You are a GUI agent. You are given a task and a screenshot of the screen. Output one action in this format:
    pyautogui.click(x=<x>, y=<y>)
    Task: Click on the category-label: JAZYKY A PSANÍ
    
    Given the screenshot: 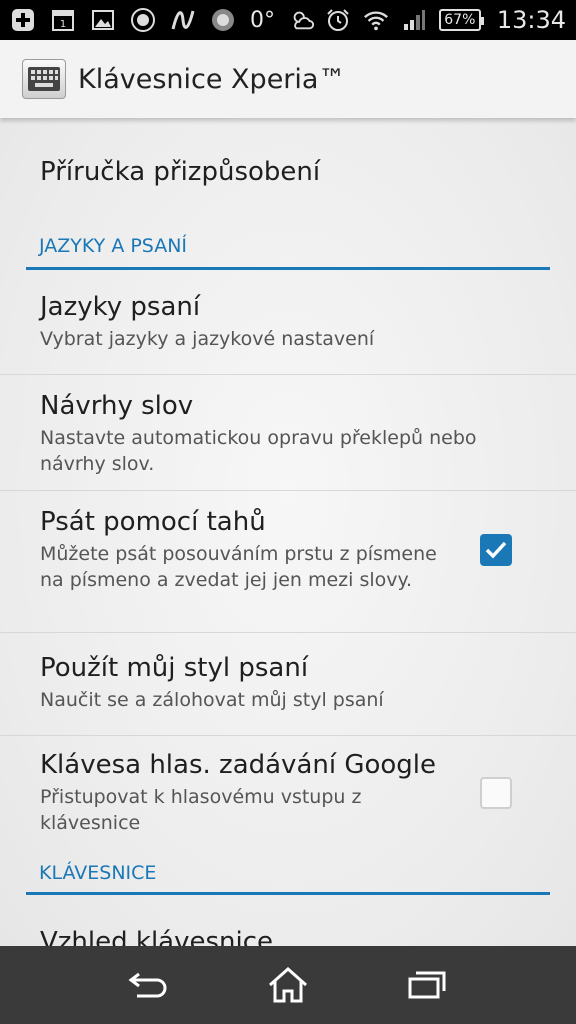 What is the action you would take?
    pyautogui.click(x=113, y=246)
    